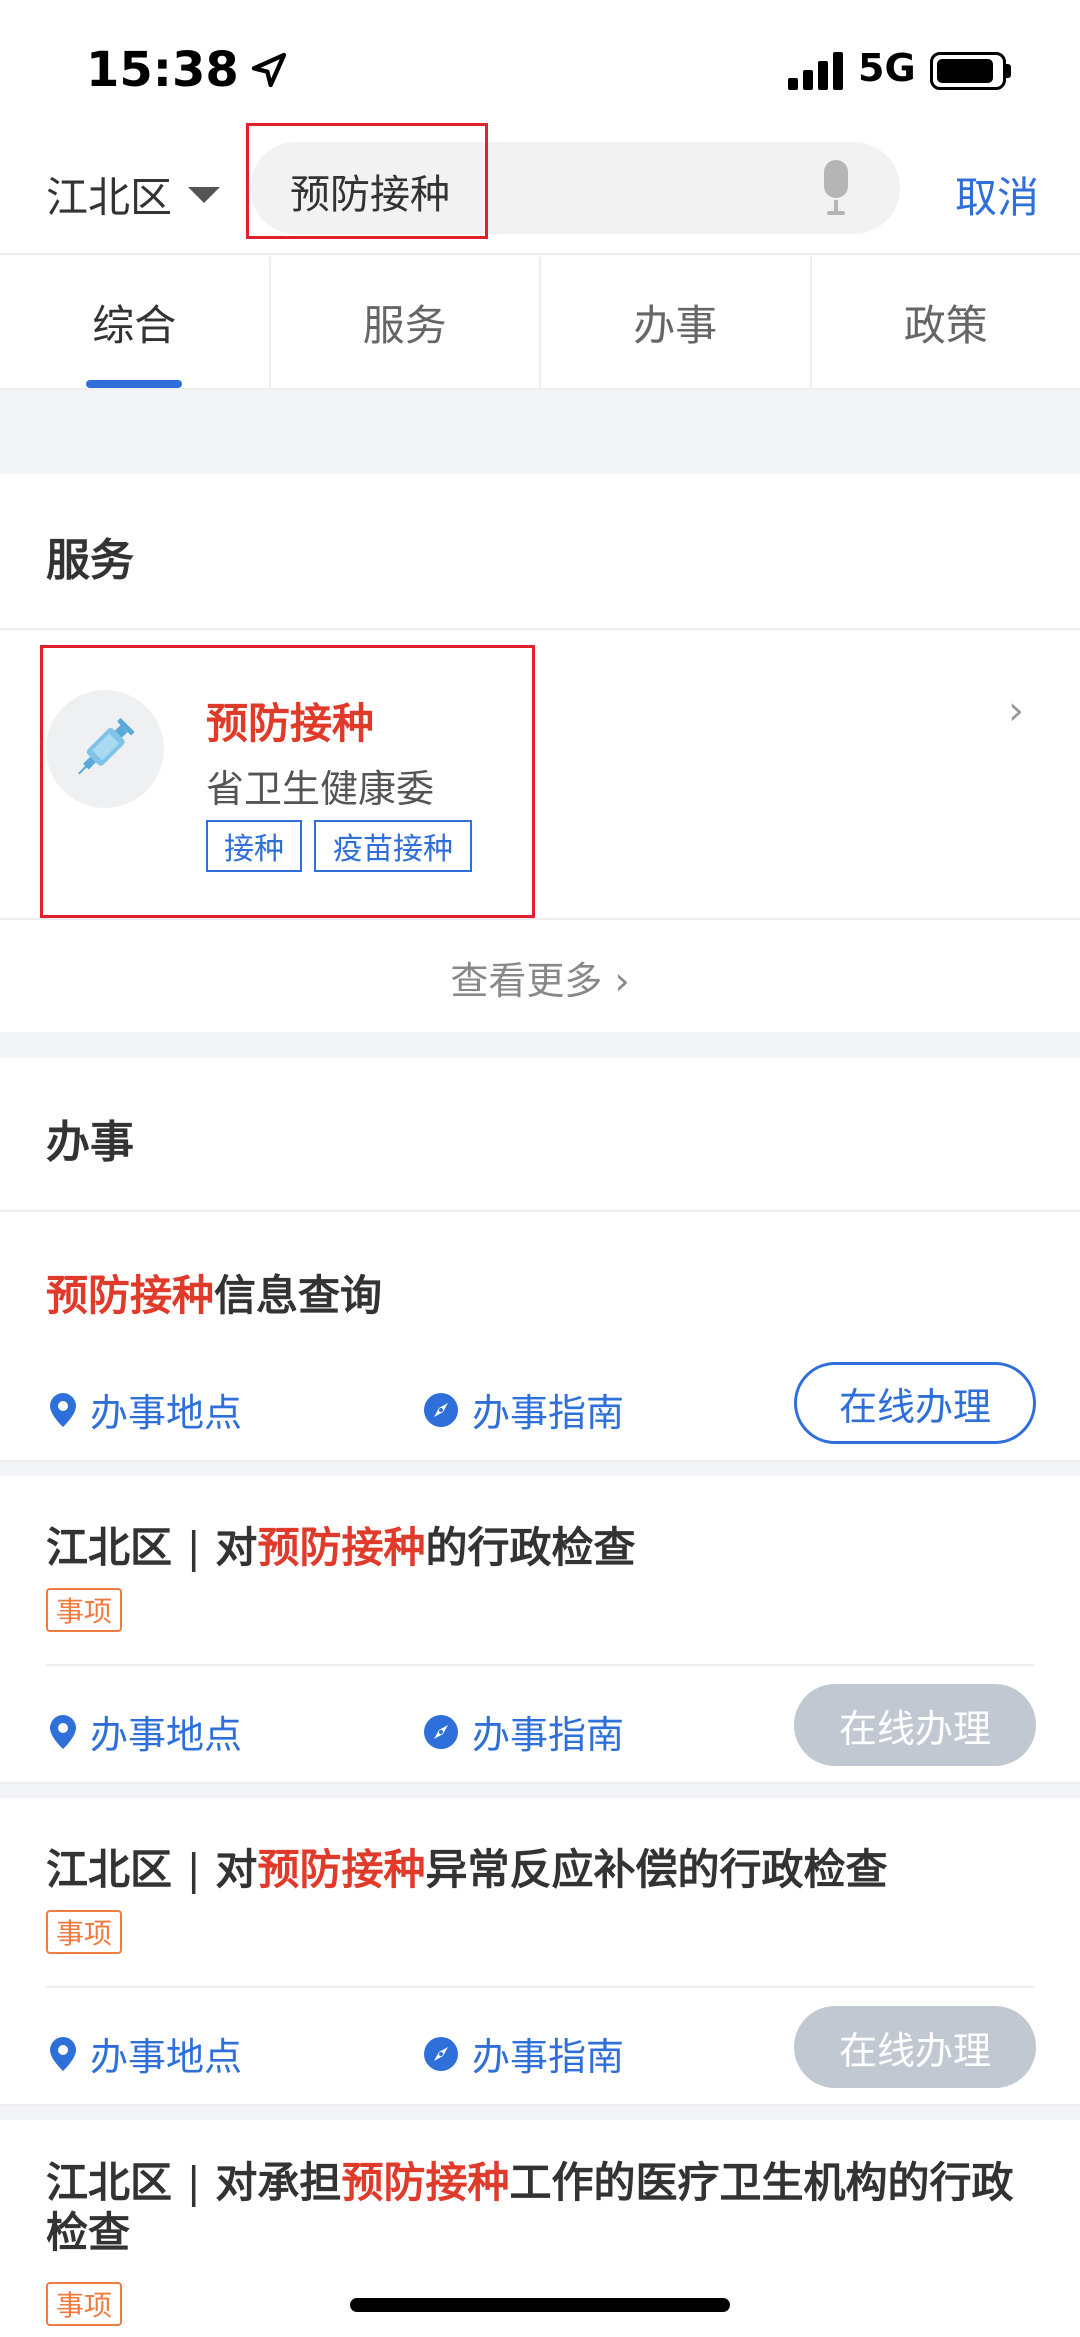 Image resolution: width=1080 pixels, height=2337 pixels. I want to click on item-title: 江北区 | 对承担预防接种工作的医疗卫生机构的行政检查, so click(541, 2208).